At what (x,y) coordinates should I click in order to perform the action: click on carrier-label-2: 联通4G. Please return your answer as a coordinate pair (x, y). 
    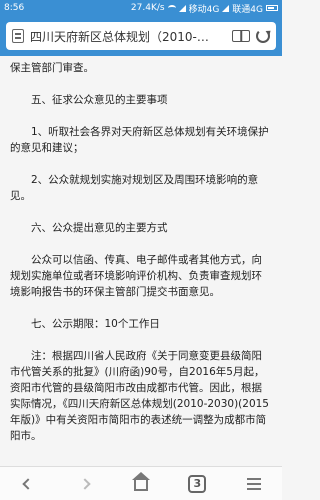
    Looking at the image, I should click on (247, 9).